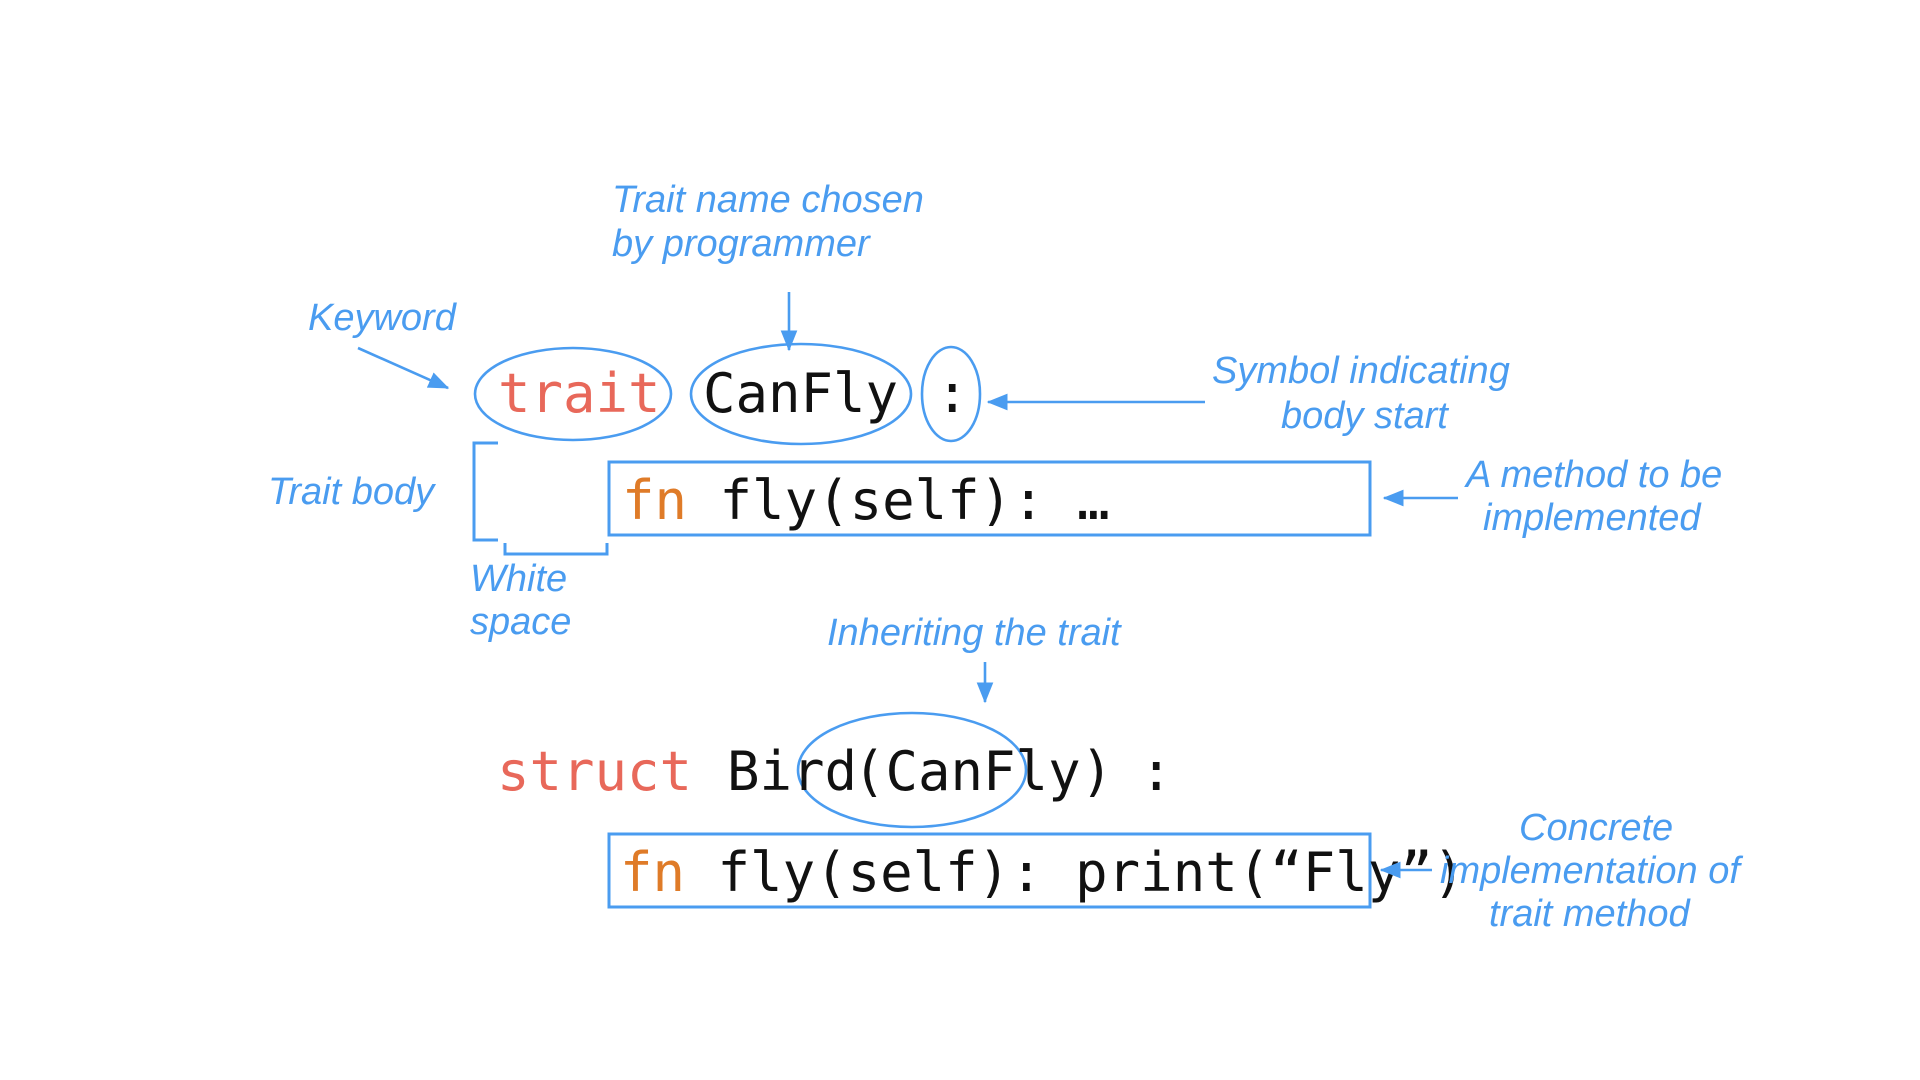 This screenshot has height=1080, width=1920. Describe the element at coordinates (654, 500) in the screenshot. I see `code-trait-fn-keyword: fn` at that location.